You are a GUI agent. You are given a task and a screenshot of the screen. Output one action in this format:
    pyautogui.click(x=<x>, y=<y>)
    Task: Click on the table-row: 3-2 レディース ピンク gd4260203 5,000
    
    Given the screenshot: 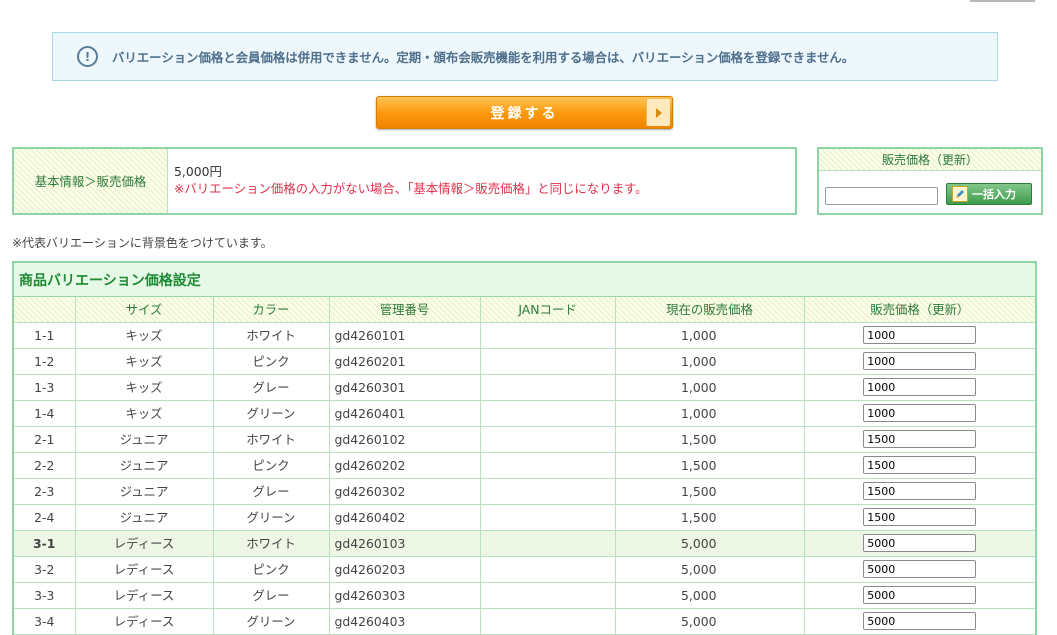 What is the action you would take?
    pyautogui.click(x=524, y=569)
    